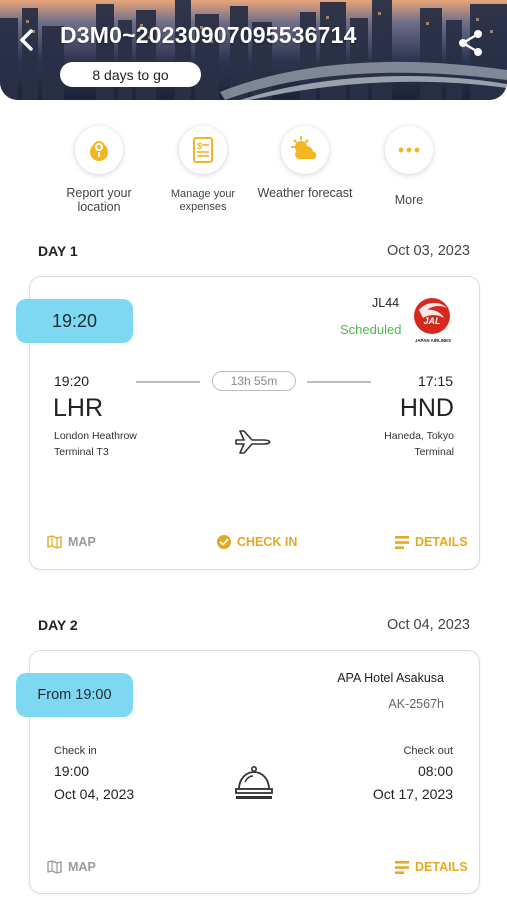  I want to click on day-2-title: DAY 2, so click(58, 625).